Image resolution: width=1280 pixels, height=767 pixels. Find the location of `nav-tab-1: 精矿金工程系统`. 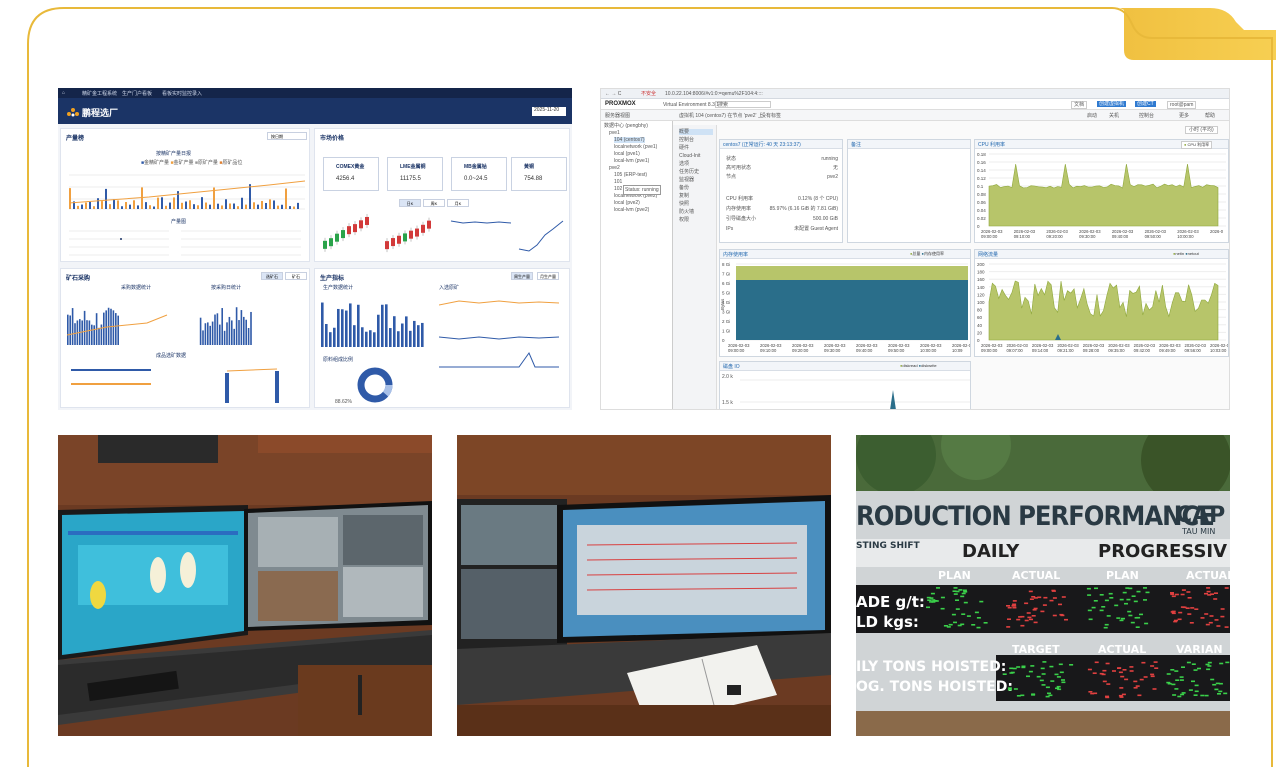

nav-tab-1: 精矿金工程系统 is located at coordinates (99, 93).